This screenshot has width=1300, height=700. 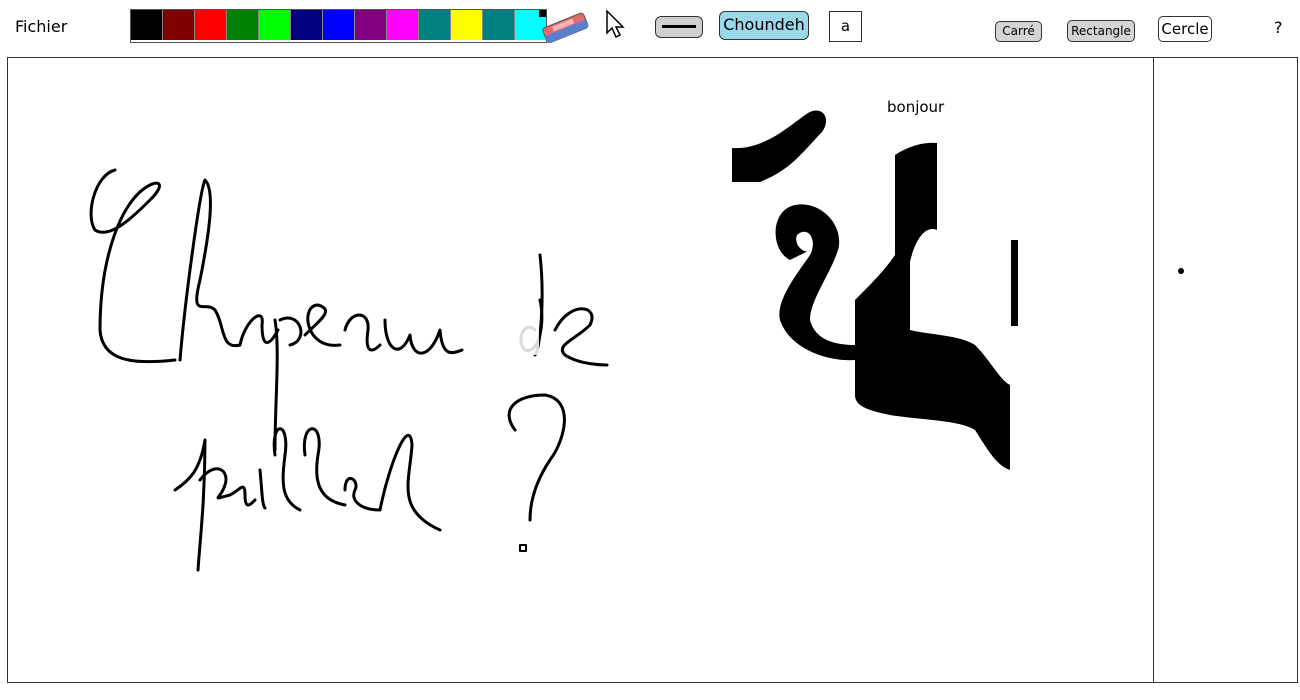 I want to click on text-tool-button: a, so click(x=845, y=26).